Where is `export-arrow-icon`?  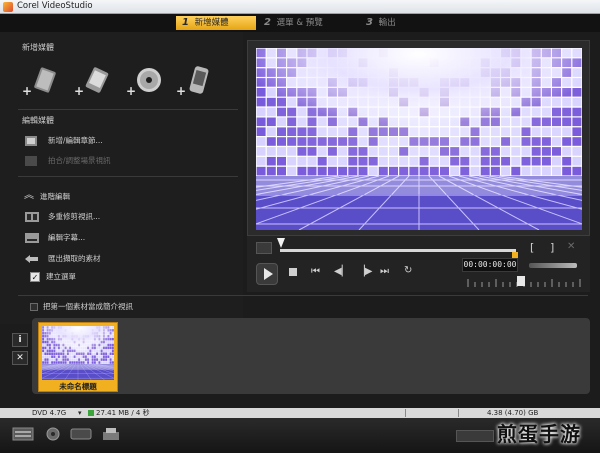
export-arrow-icon is located at coordinates (31, 259).